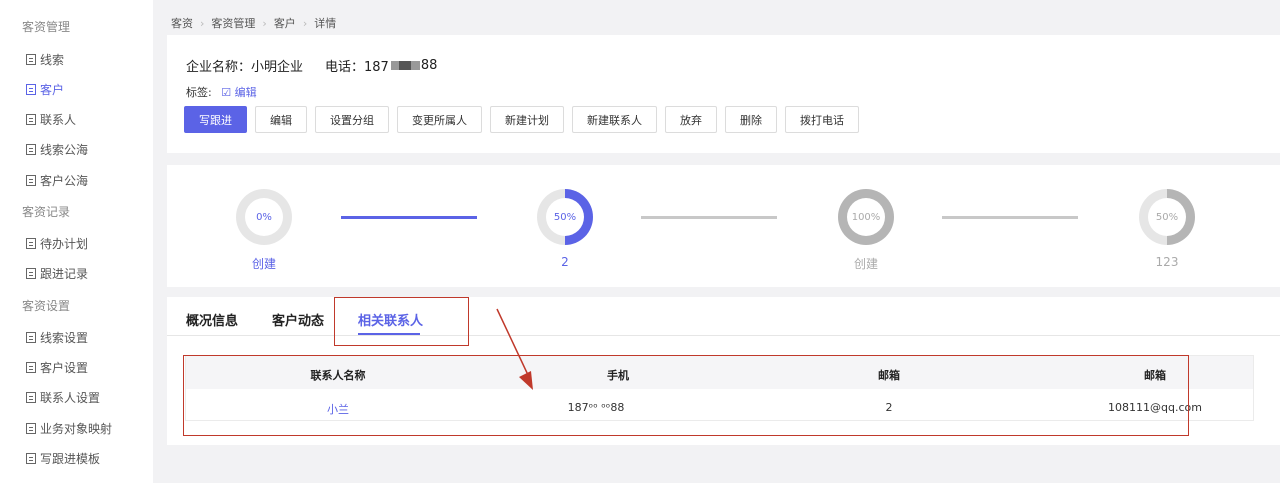  I want to click on edit-tags-link: ☑ 编辑, so click(238, 92).